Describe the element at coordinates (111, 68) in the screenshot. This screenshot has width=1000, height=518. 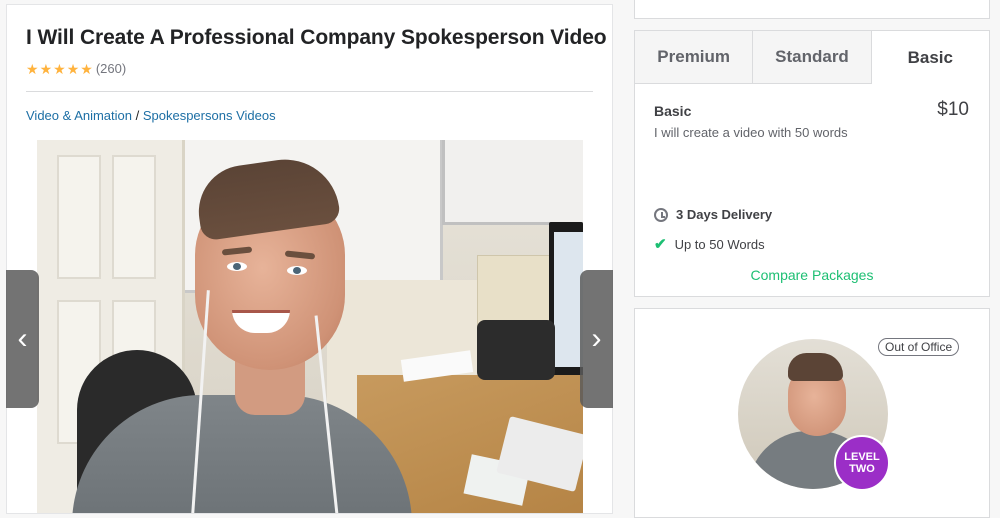
I see `rating-count: (260)` at that location.